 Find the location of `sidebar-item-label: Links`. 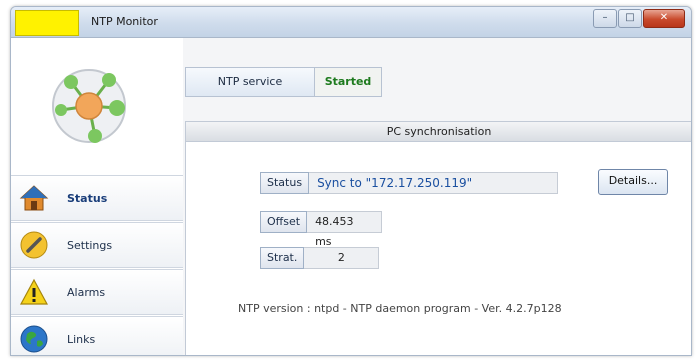

sidebar-item-label: Links is located at coordinates (81, 339).